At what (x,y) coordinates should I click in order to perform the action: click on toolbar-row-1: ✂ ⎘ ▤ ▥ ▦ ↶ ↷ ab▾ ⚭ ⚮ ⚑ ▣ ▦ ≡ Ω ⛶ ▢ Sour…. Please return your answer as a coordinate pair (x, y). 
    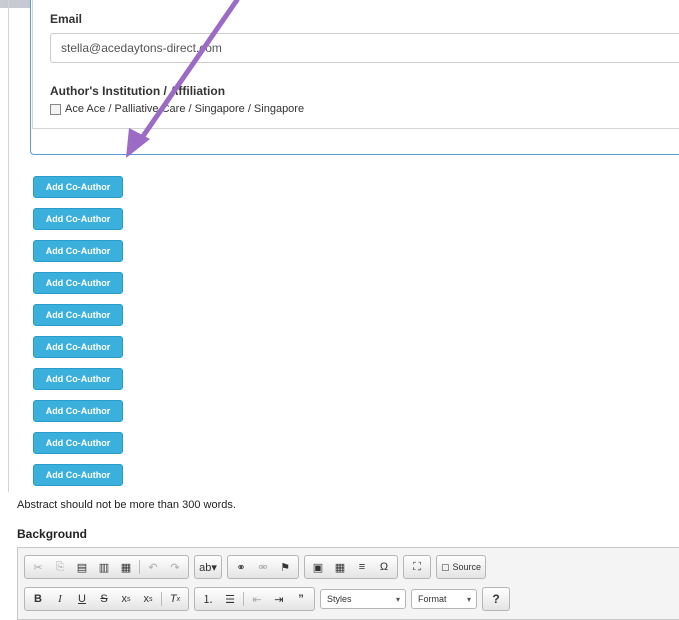
    Looking at the image, I should click on (257, 567).